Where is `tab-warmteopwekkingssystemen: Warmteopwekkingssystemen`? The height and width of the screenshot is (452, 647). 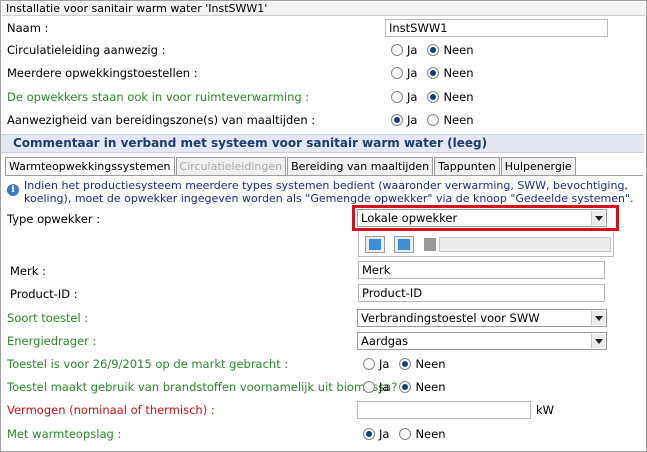
tab-warmteopwekkingssystemen: Warmteopwekkingssystemen is located at coordinates (90, 166).